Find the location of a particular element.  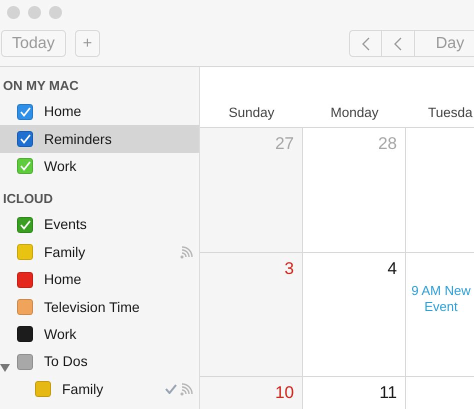

weekday-header: Monday is located at coordinates (354, 112).